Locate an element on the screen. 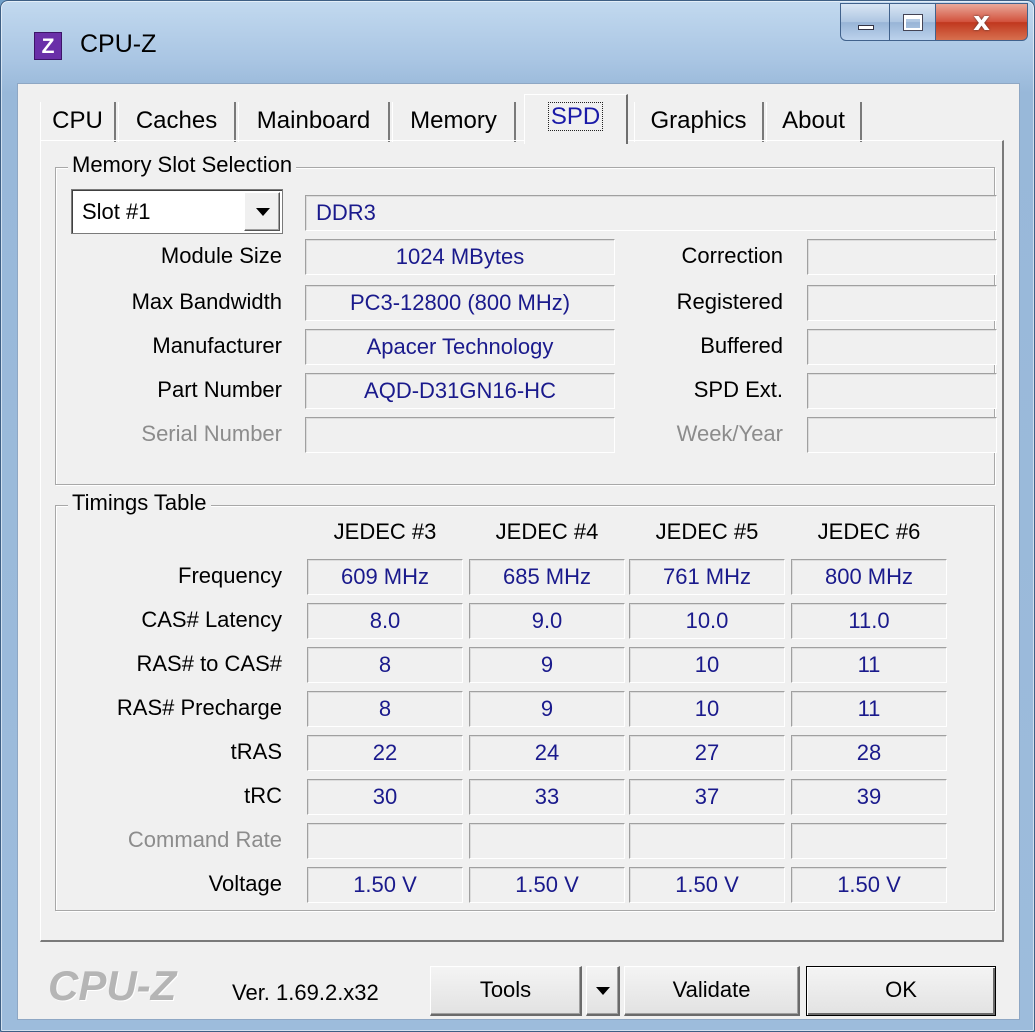 This screenshot has height=1032, width=1035. timing-cell: 39 is located at coordinates (869, 797).